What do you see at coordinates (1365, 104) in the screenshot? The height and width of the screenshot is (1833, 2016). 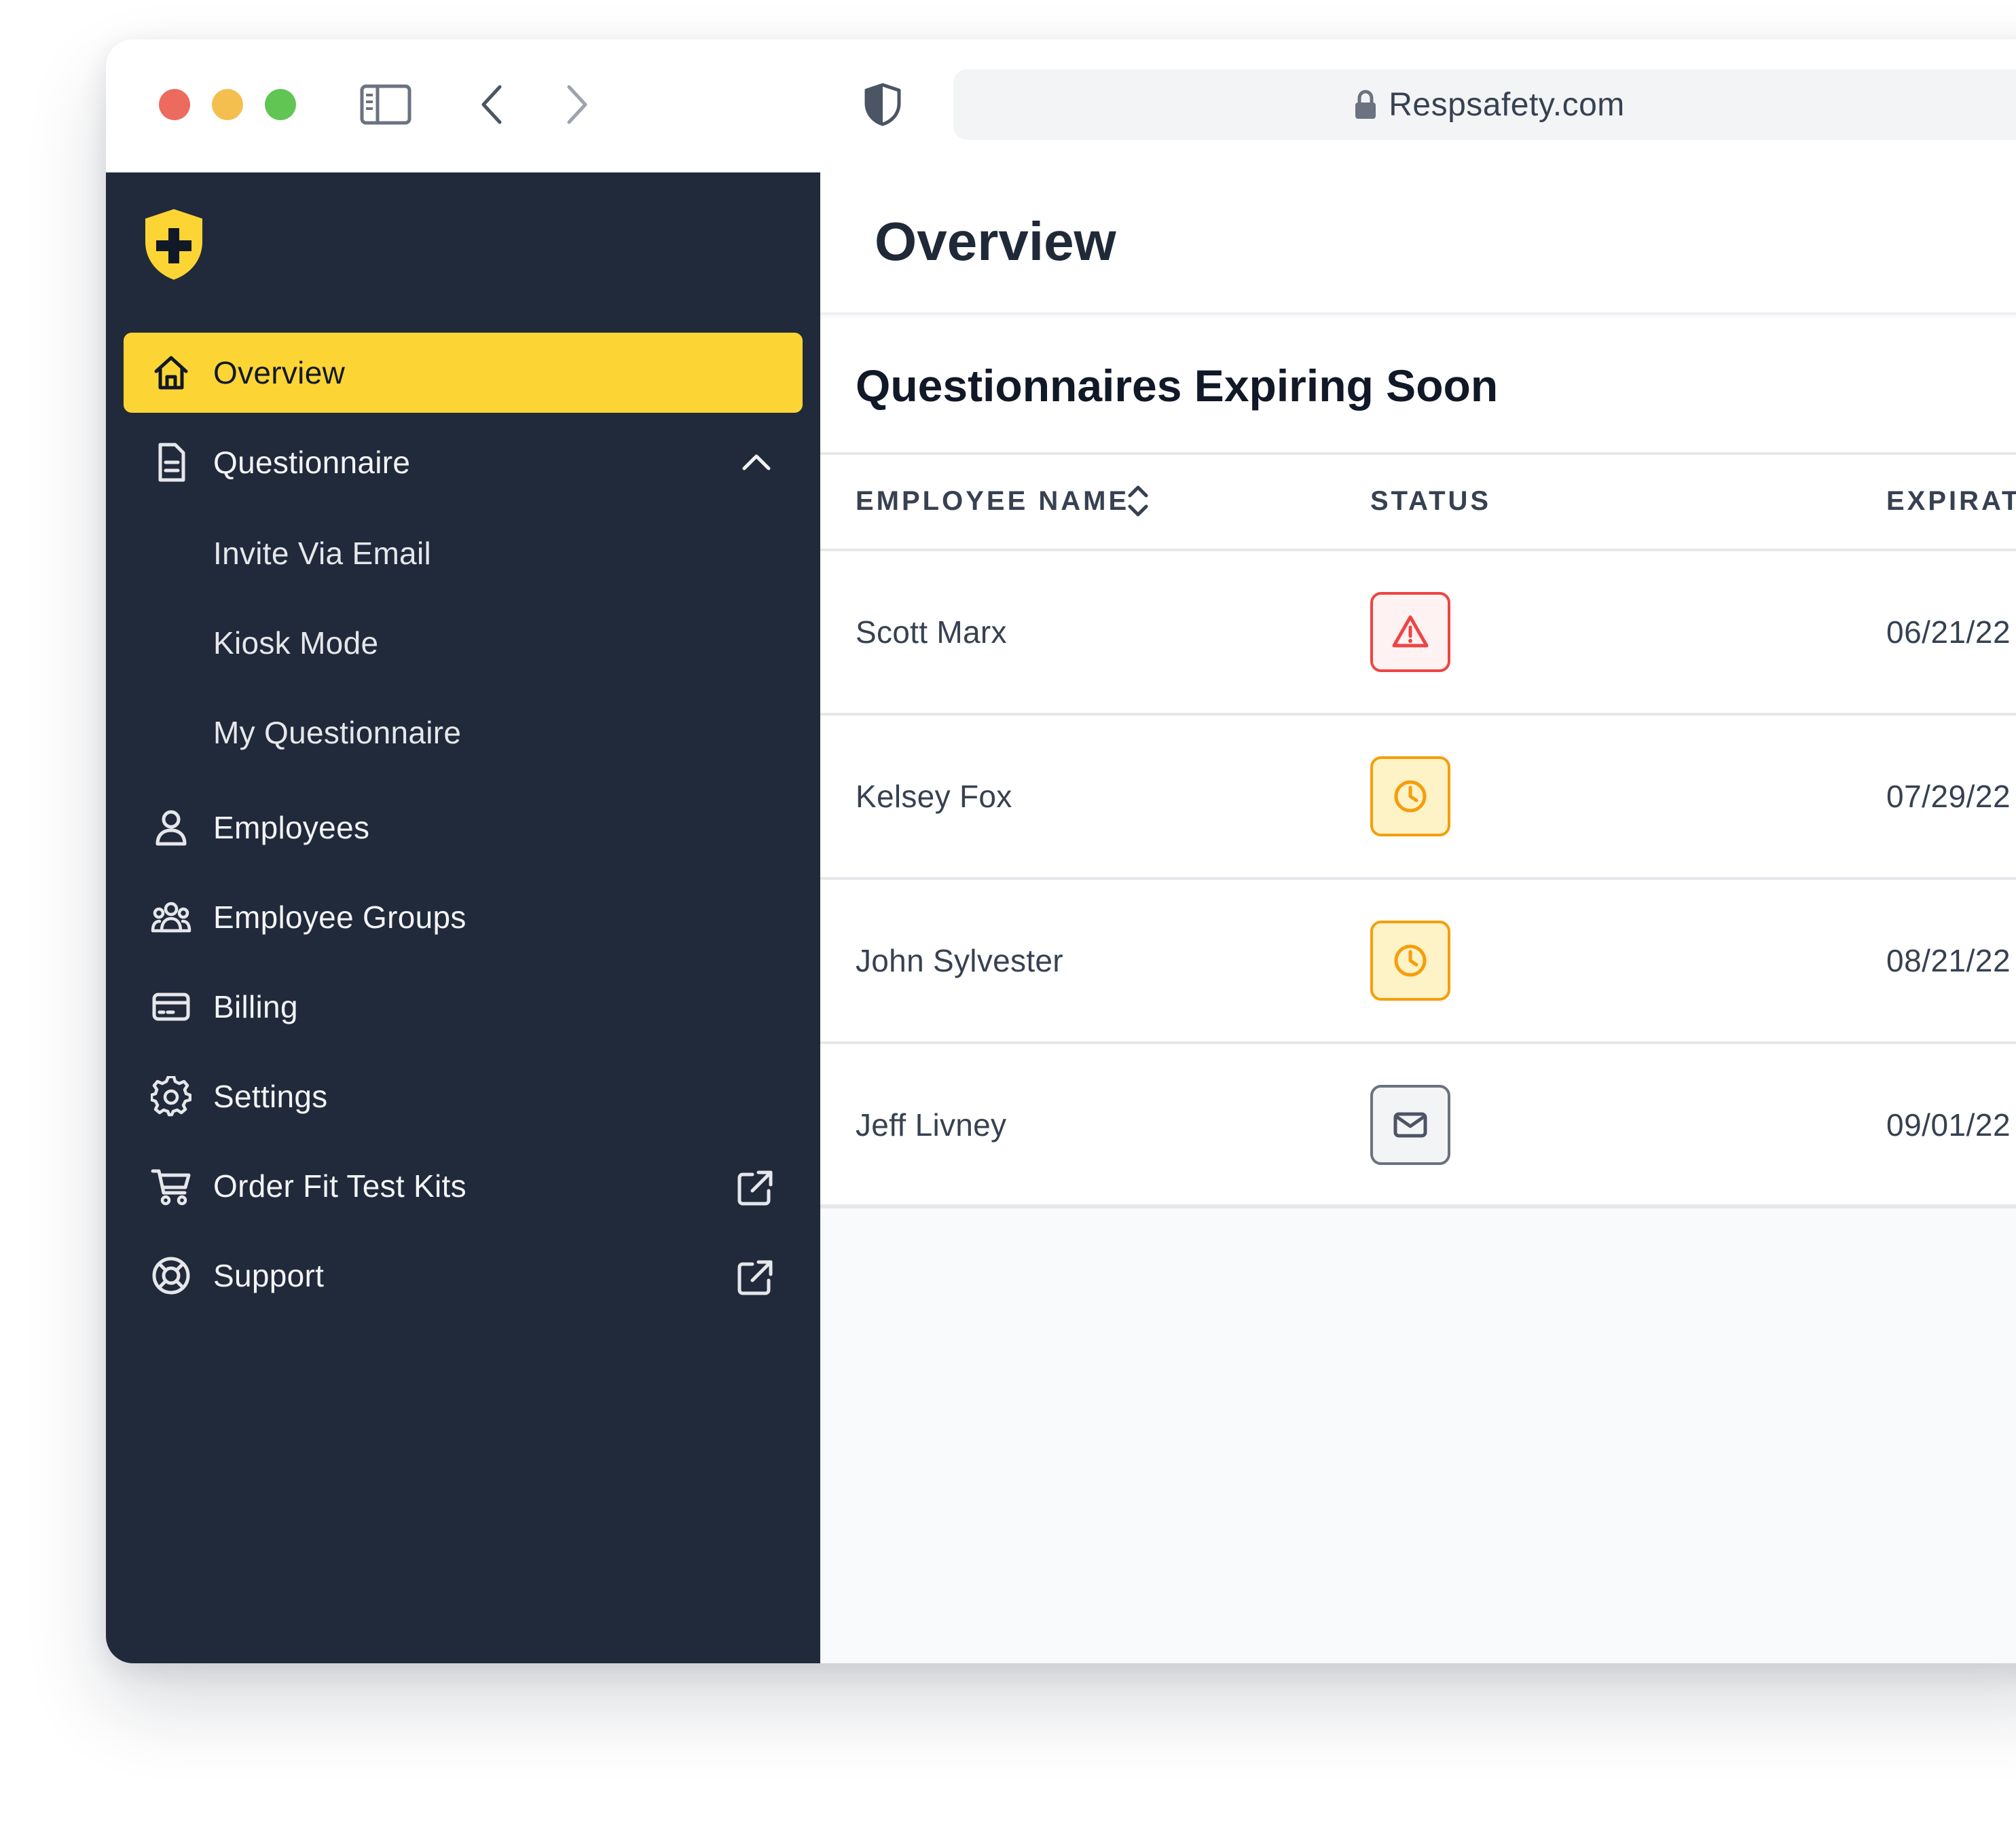 I see `lock-icon` at bounding box center [1365, 104].